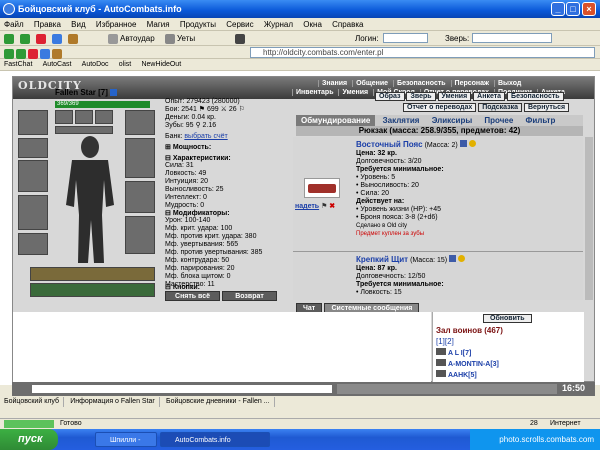  I want to click on stop-button, so click(42, 38).